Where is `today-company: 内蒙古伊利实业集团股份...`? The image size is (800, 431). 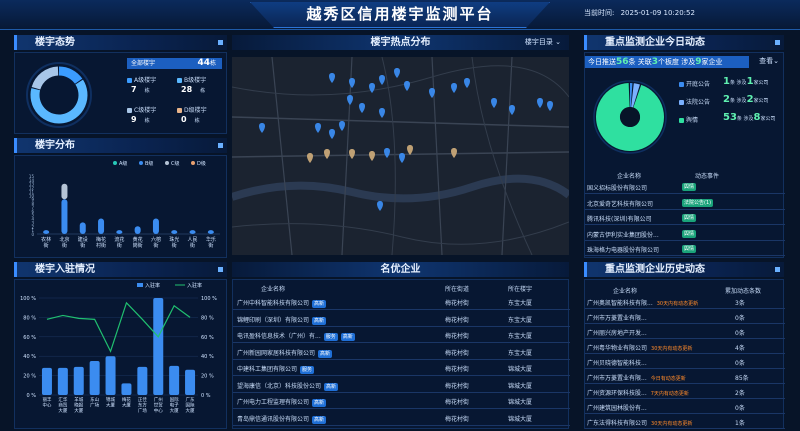
today-company: 内蒙古伊利实业集团股份... is located at coordinates (623, 235).